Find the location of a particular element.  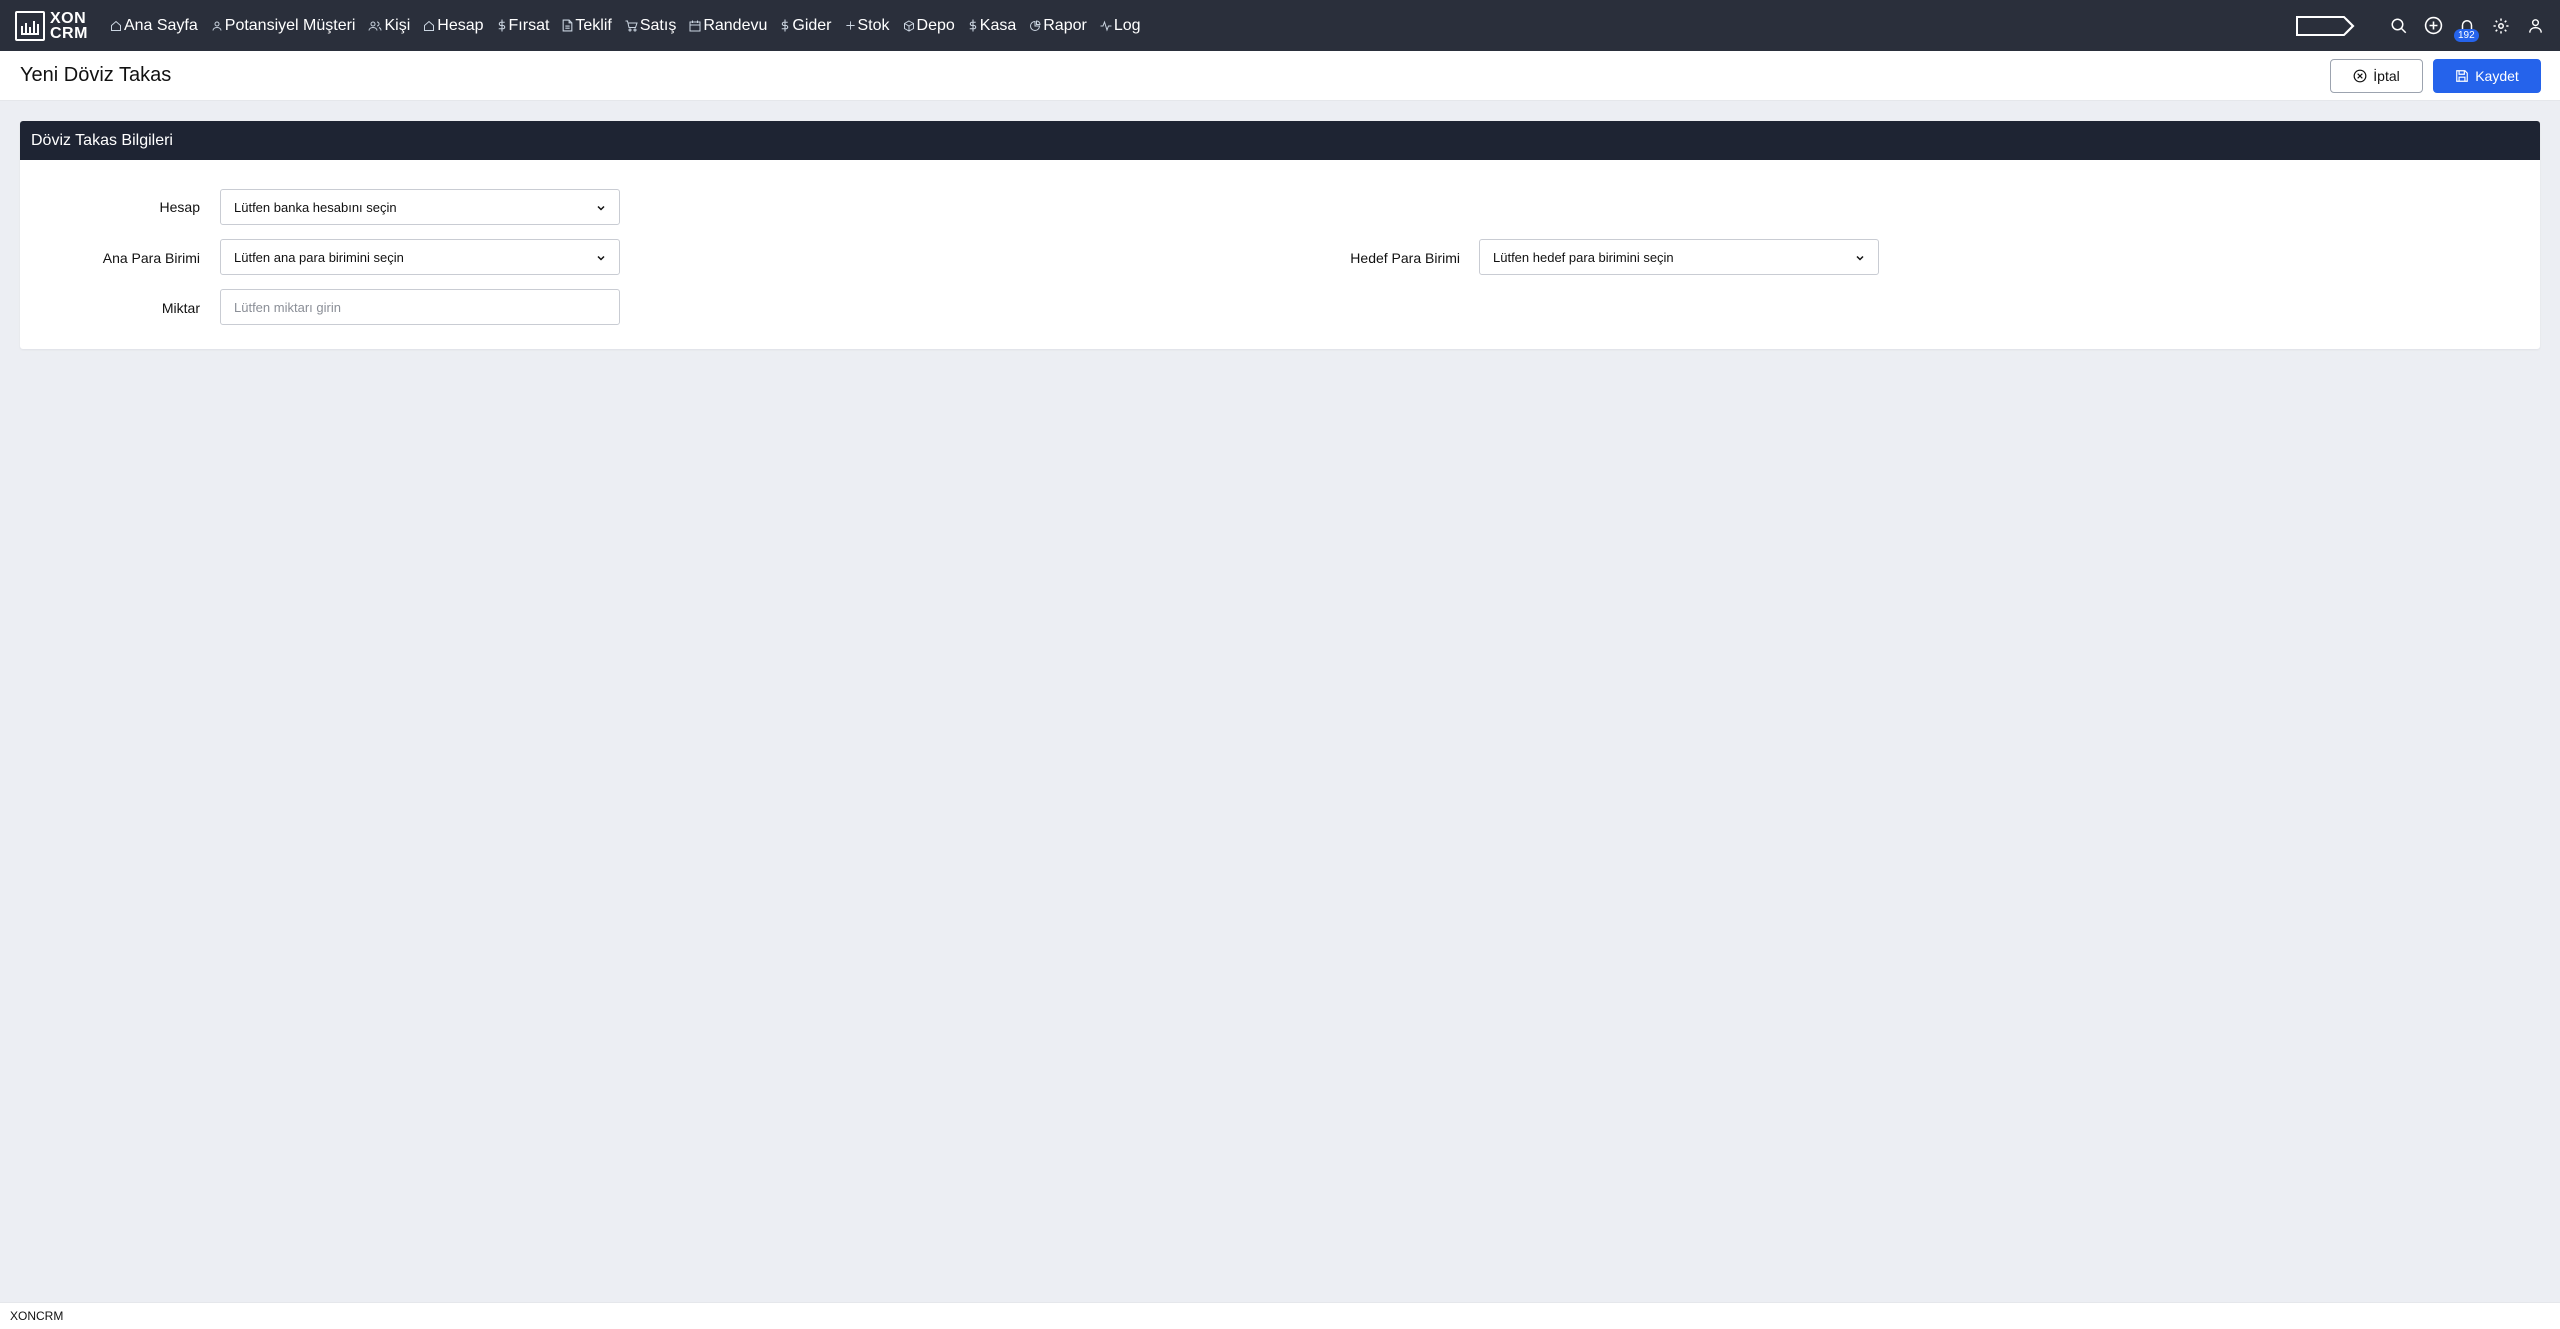

nav-item-label: Depo is located at coordinates (935, 25).